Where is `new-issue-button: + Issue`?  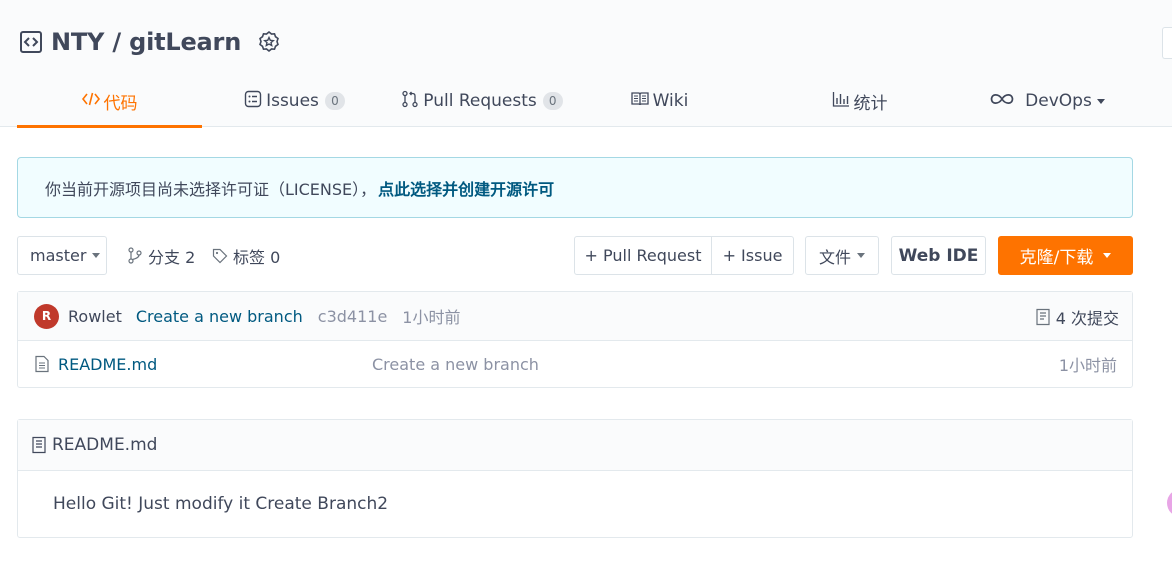
new-issue-button: + Issue is located at coordinates (752, 255).